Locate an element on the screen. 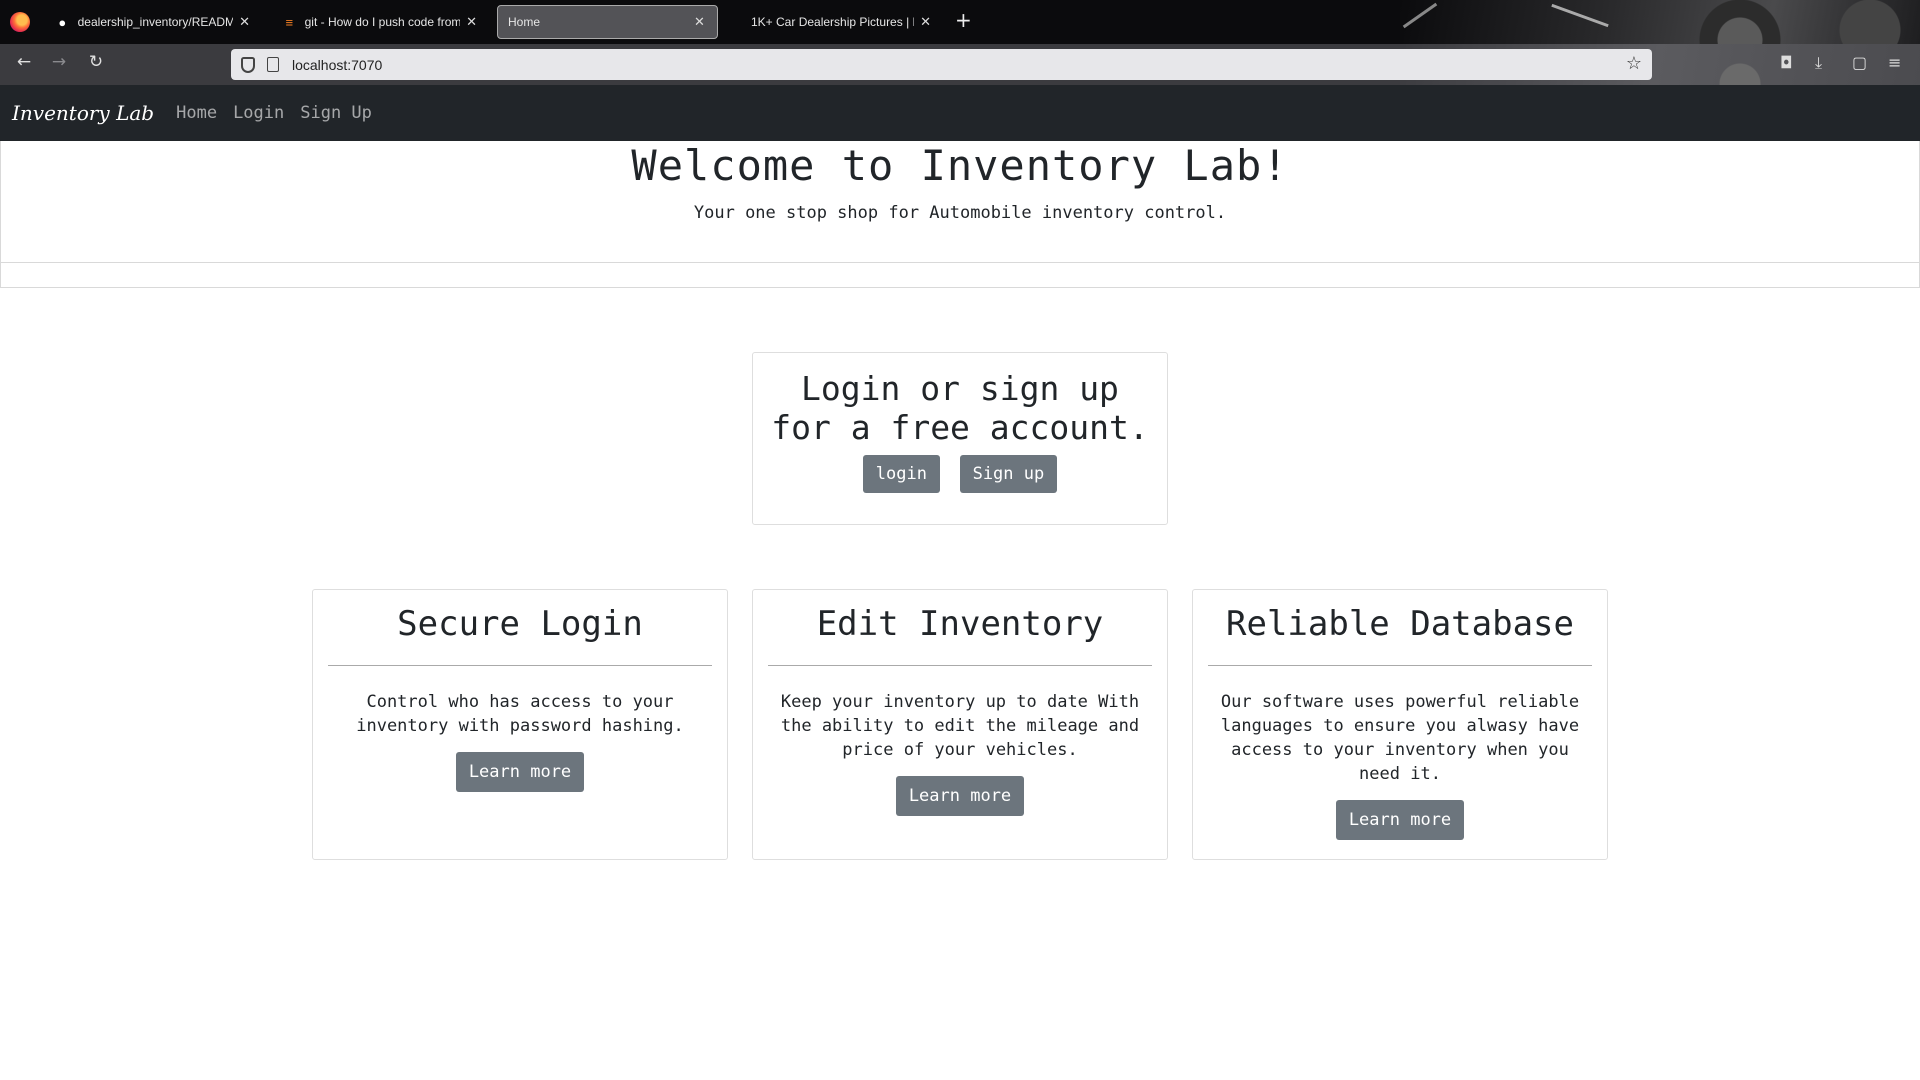 The height and width of the screenshot is (1080, 1920). tab-stackoverflow: ≡ git - How do I push code from a ✕ is located at coordinates (379, 22).